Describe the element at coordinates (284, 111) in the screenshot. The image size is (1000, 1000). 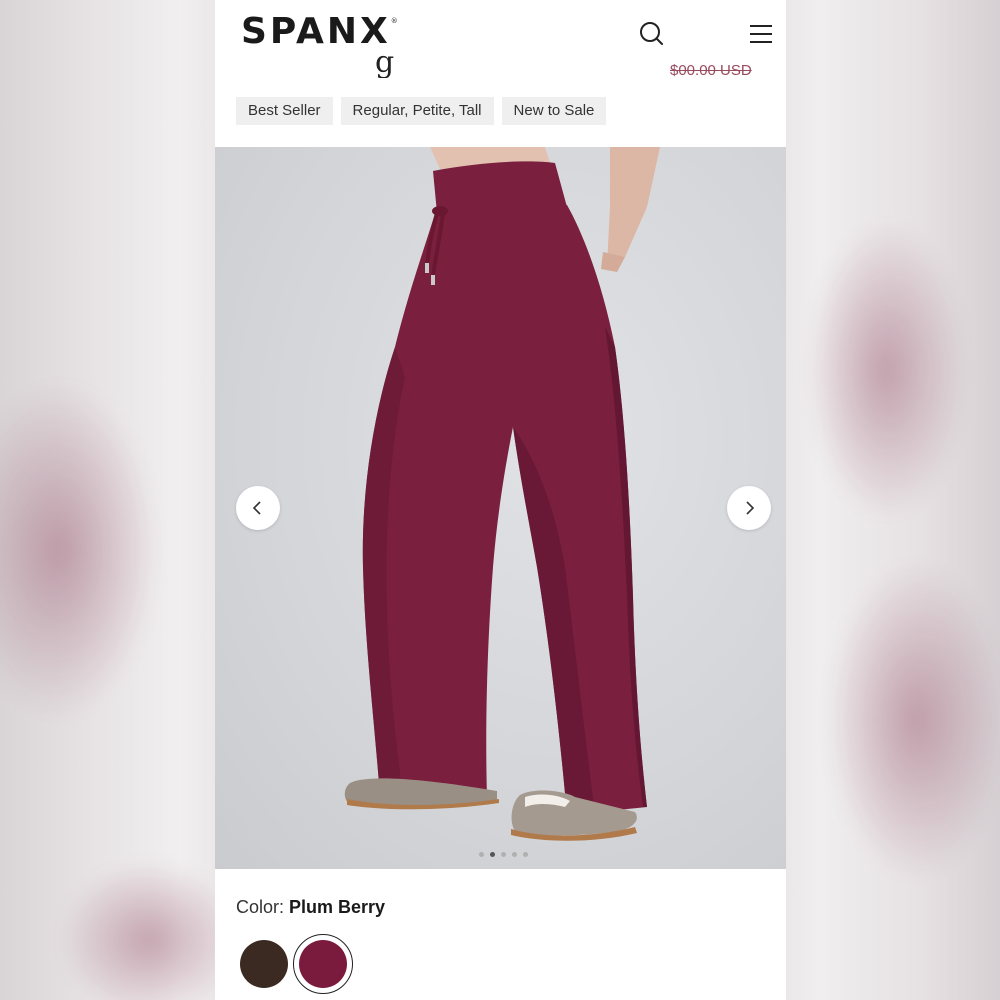
I see `tag-best-seller: Best Seller` at that location.